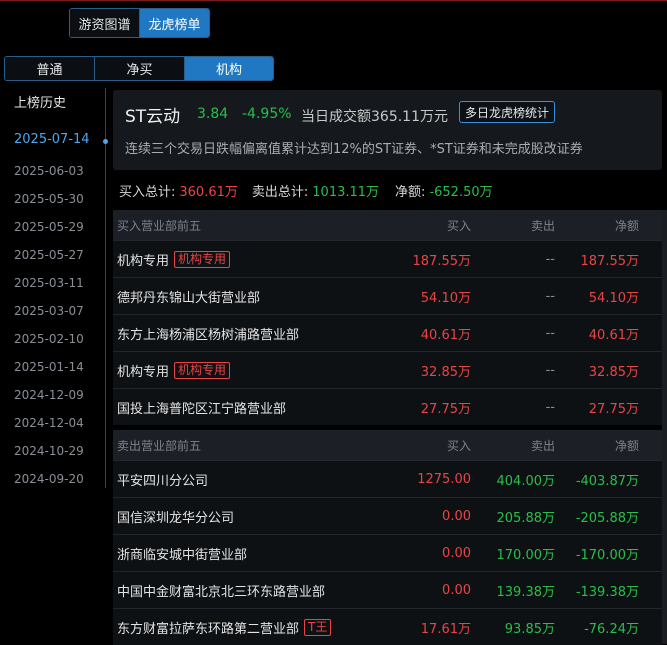  Describe the element at coordinates (252, 553) in the screenshot. I see `broker-cell: 浙商临安城中街营业部` at that location.